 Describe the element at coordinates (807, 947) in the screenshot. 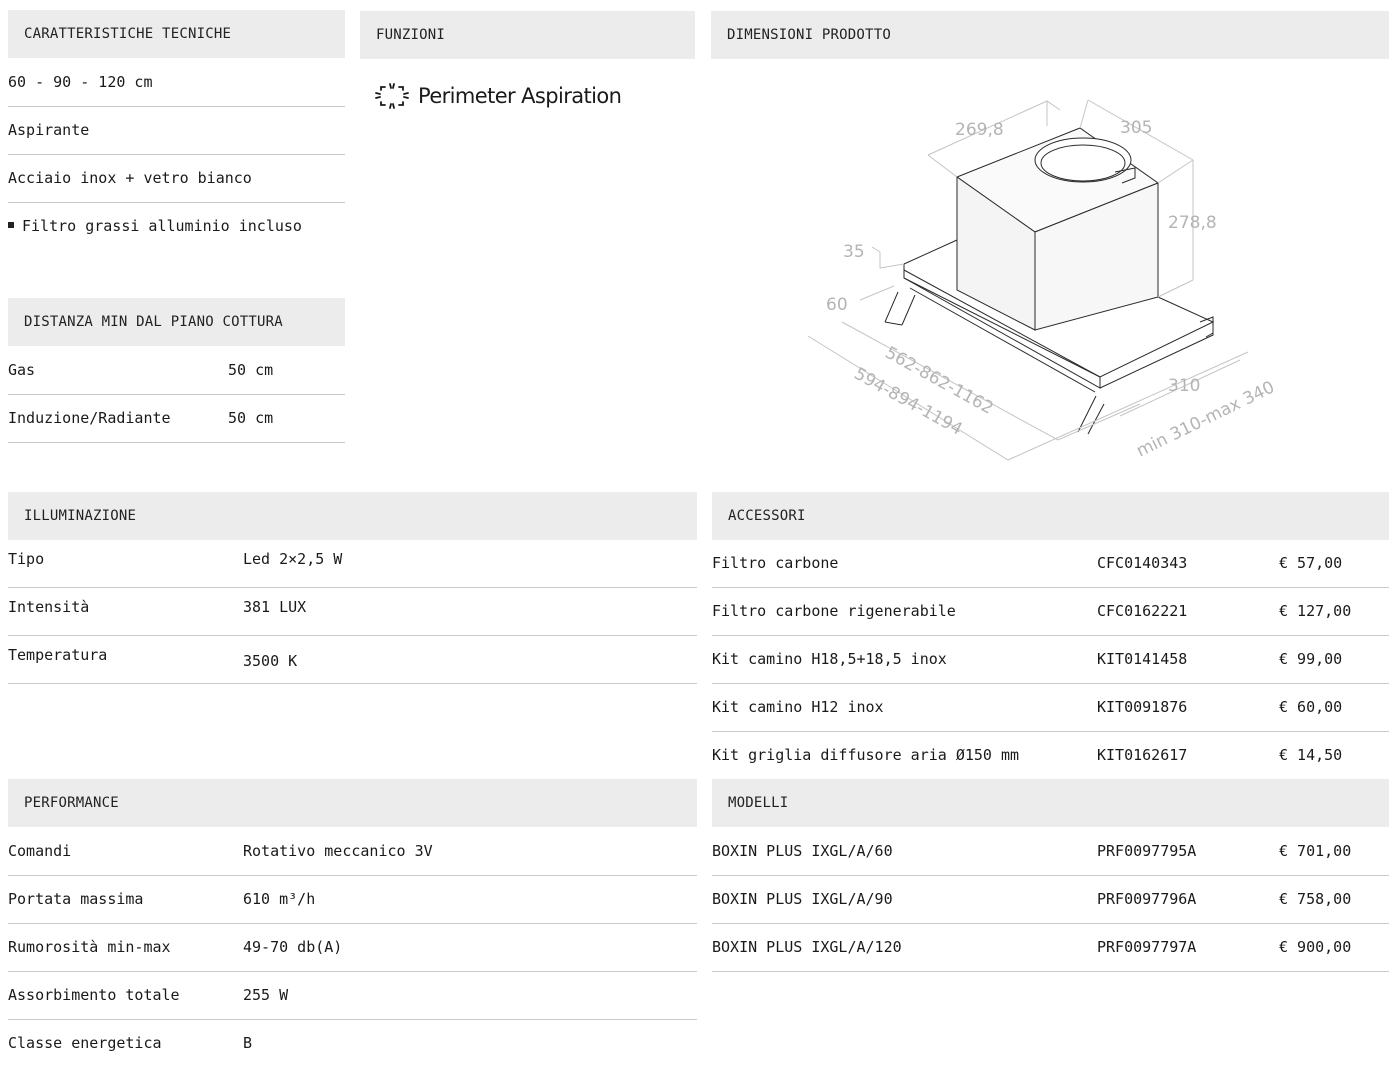

I see `model-name: BOXIN PLUS IXGL/A/120` at that location.